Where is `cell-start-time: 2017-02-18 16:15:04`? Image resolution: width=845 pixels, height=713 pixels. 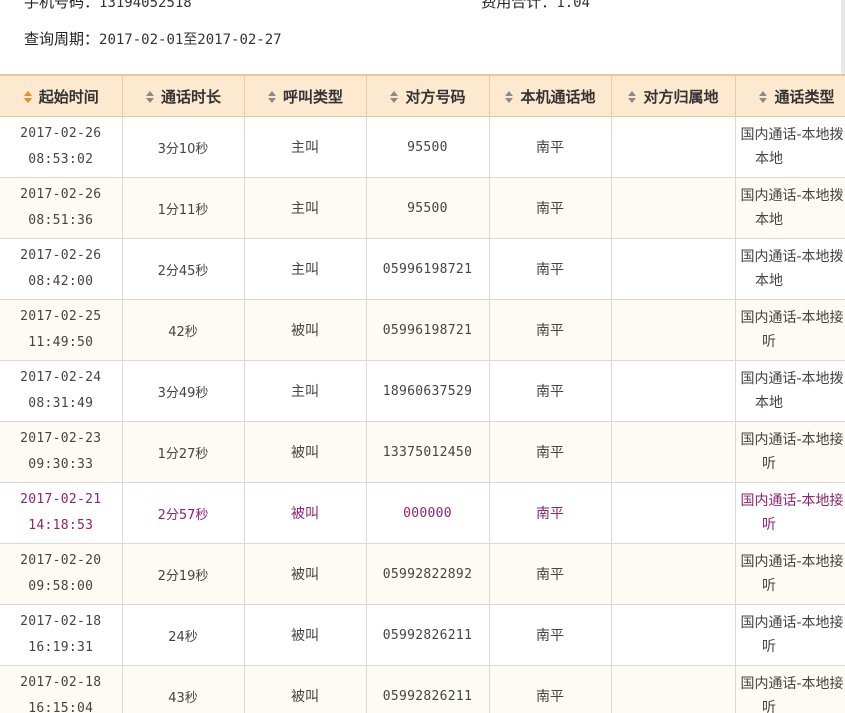
cell-start-time: 2017-02-18 16:15:04 is located at coordinates (61, 689).